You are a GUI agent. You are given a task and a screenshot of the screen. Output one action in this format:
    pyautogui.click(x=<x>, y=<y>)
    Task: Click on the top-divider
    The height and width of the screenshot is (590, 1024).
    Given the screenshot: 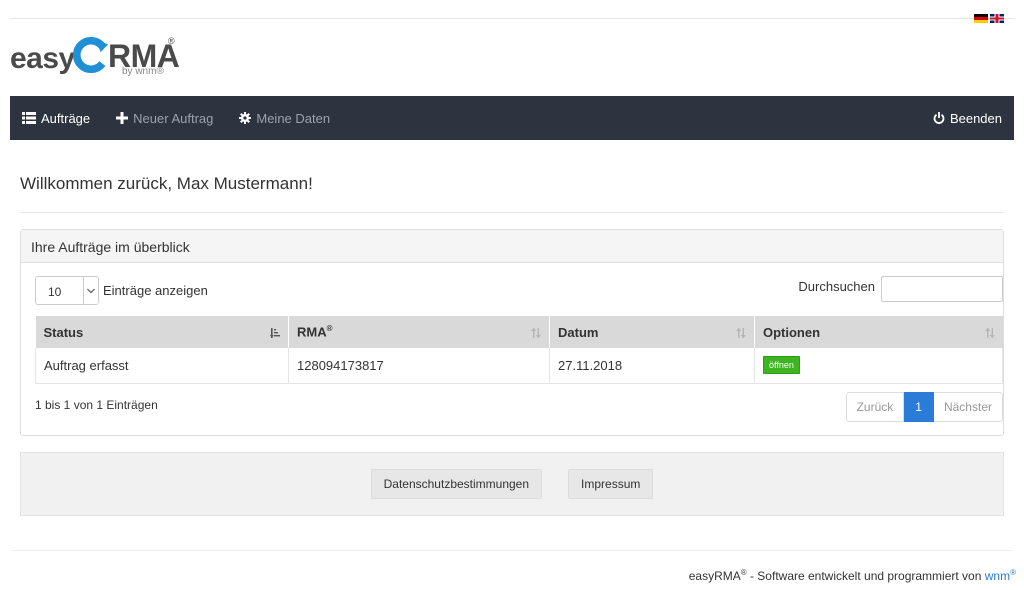 What is the action you would take?
    pyautogui.click(x=512, y=18)
    